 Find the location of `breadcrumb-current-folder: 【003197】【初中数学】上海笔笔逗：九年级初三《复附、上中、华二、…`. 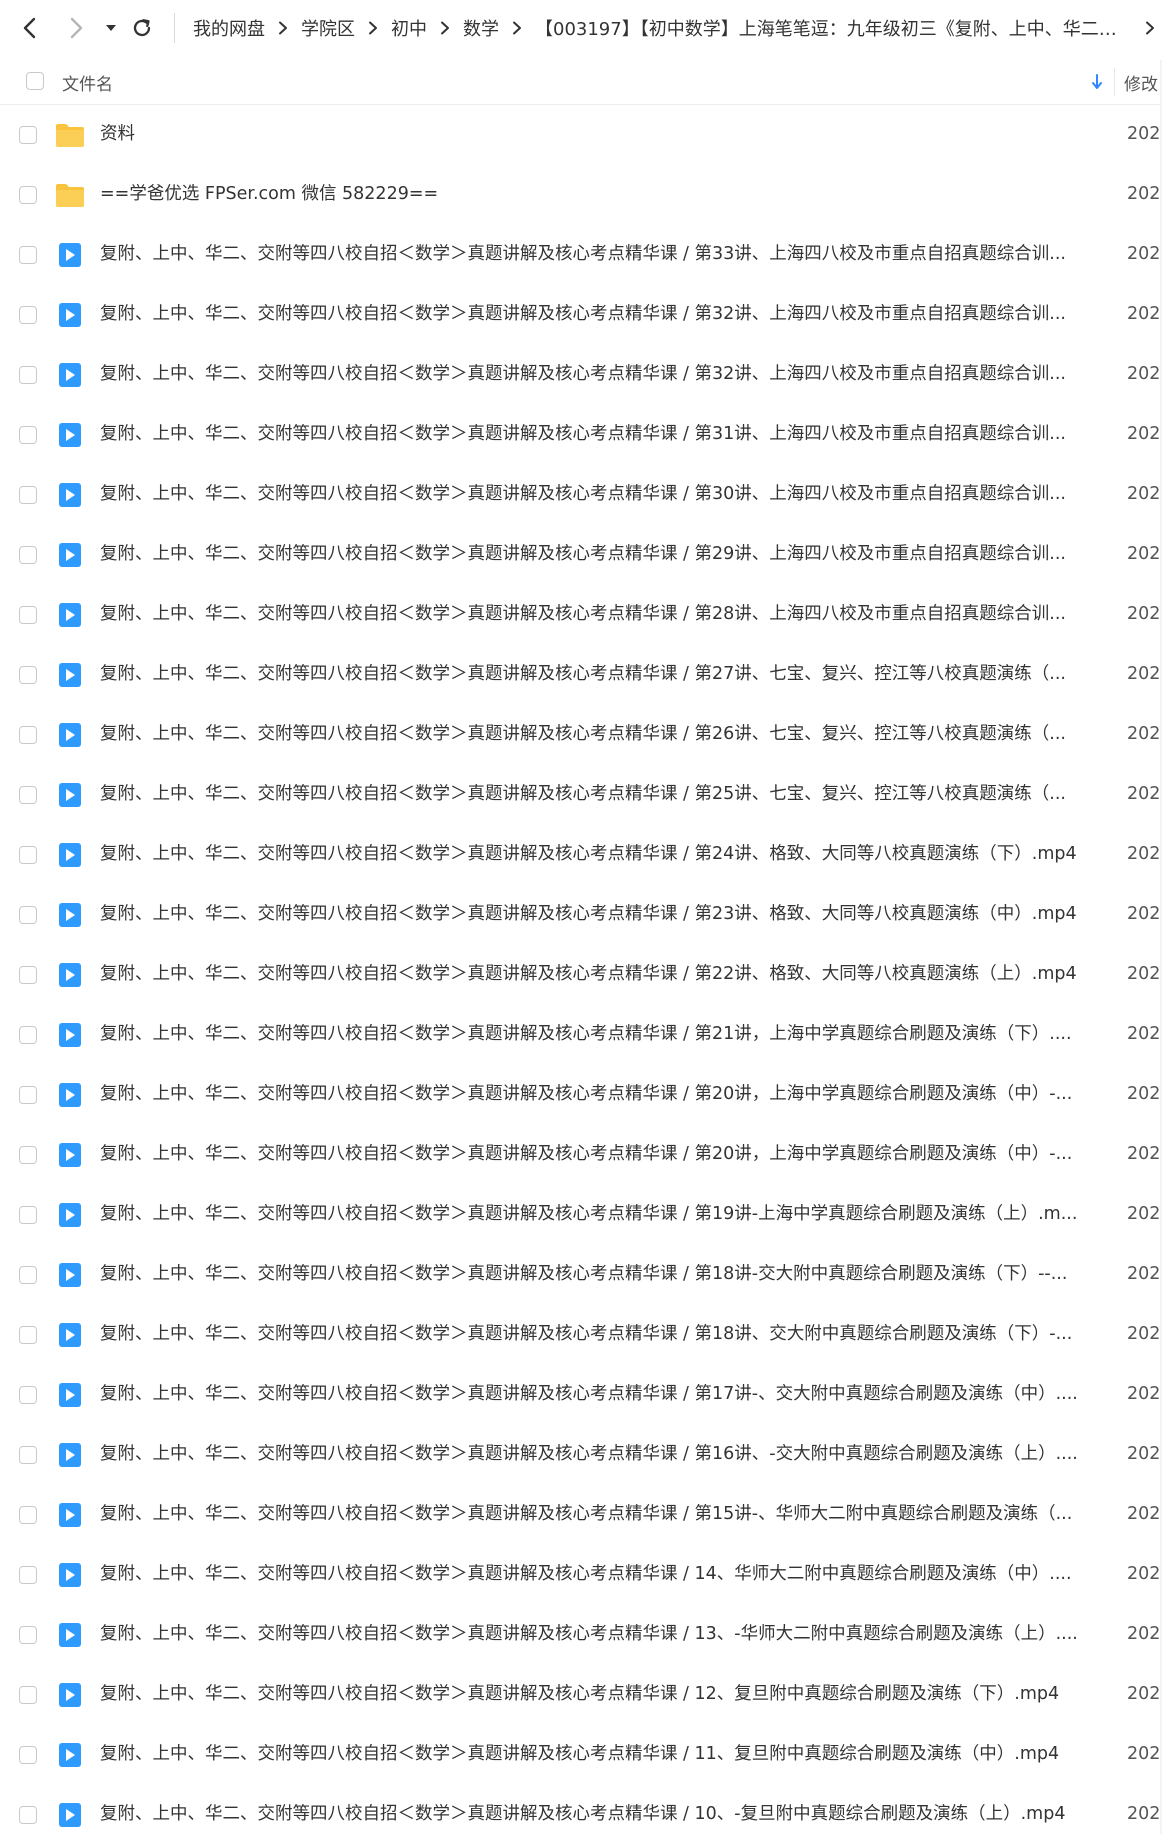

breadcrumb-current-folder: 【003197】【初中数学】上海笔笔逗：九年级初三《复附、上中、华二、… is located at coordinates (833, 28).